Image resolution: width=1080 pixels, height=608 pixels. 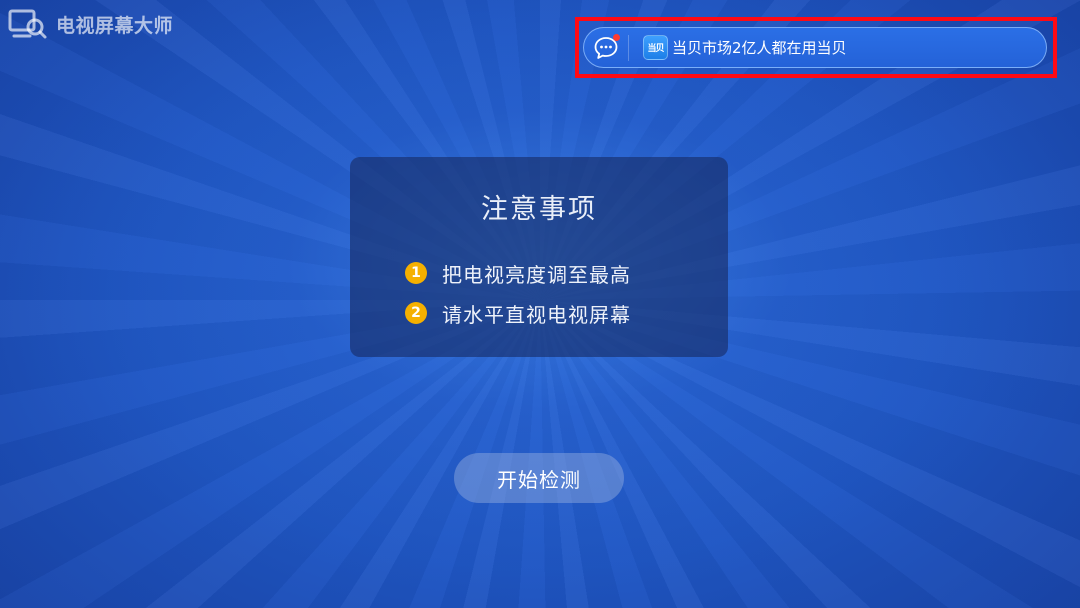 What do you see at coordinates (536, 274) in the screenshot?
I see `notice-item-text: 把电视亮度调至最高` at bounding box center [536, 274].